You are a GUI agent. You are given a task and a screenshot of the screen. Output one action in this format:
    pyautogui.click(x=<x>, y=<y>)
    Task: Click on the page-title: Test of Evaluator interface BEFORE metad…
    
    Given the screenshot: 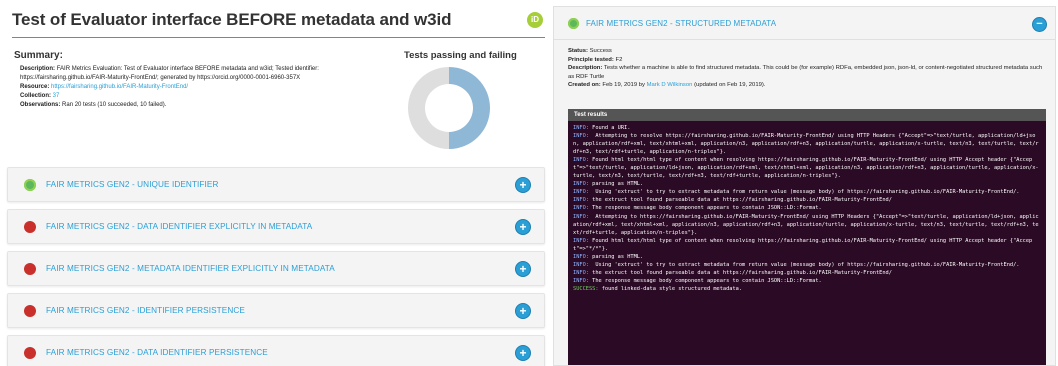 What is the action you would take?
    pyautogui.click(x=232, y=19)
    